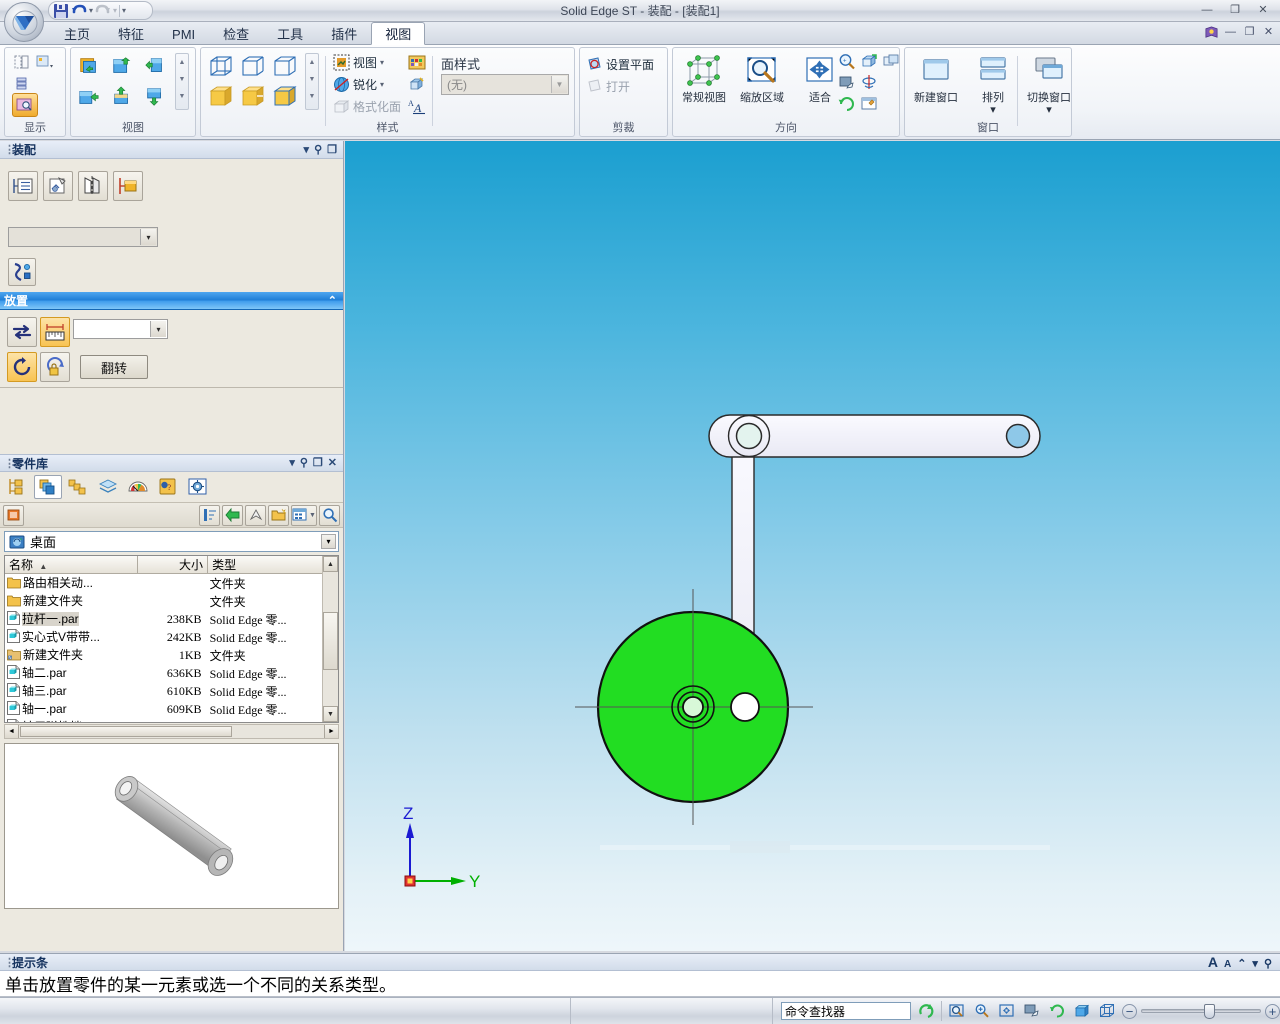 The height and width of the screenshot is (1024, 1280). I want to click on library-path-combo: 桌面 ▾, so click(171, 541).